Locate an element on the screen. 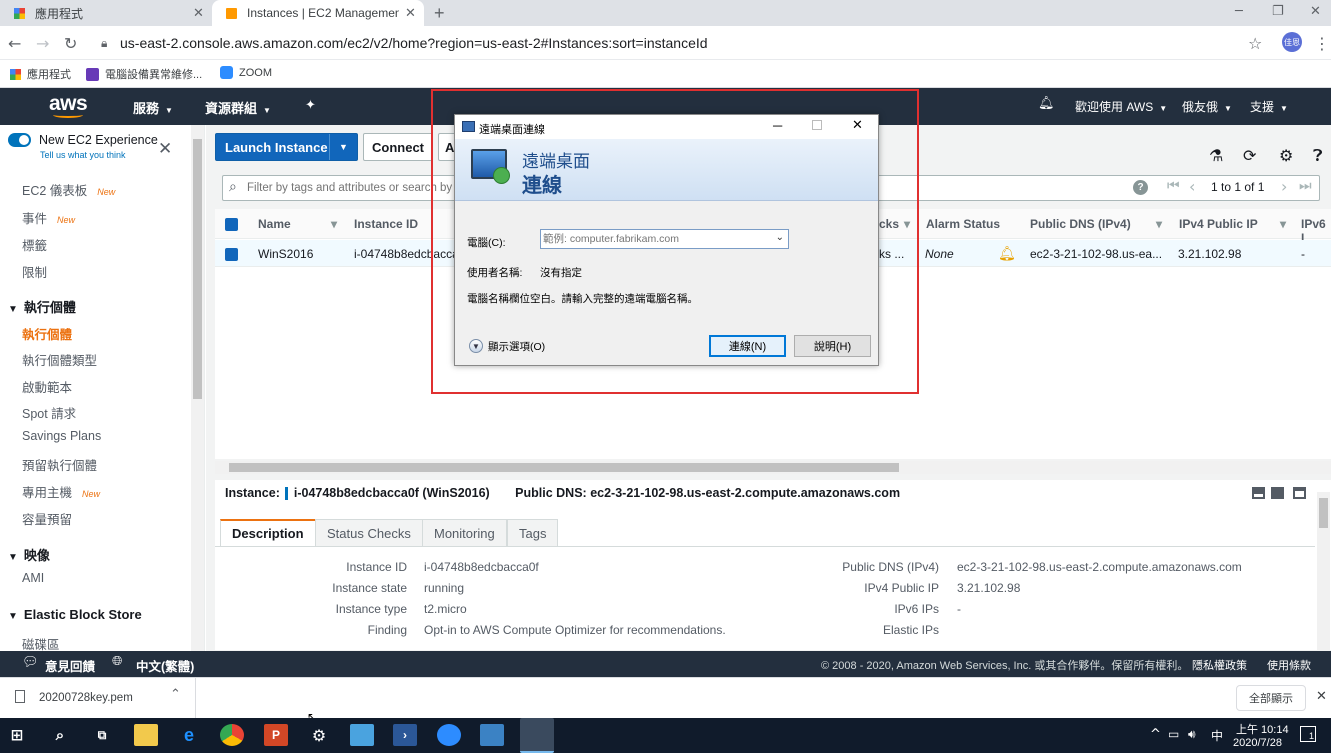 The width and height of the screenshot is (1331, 753). photos-icon is located at coordinates (492, 735).